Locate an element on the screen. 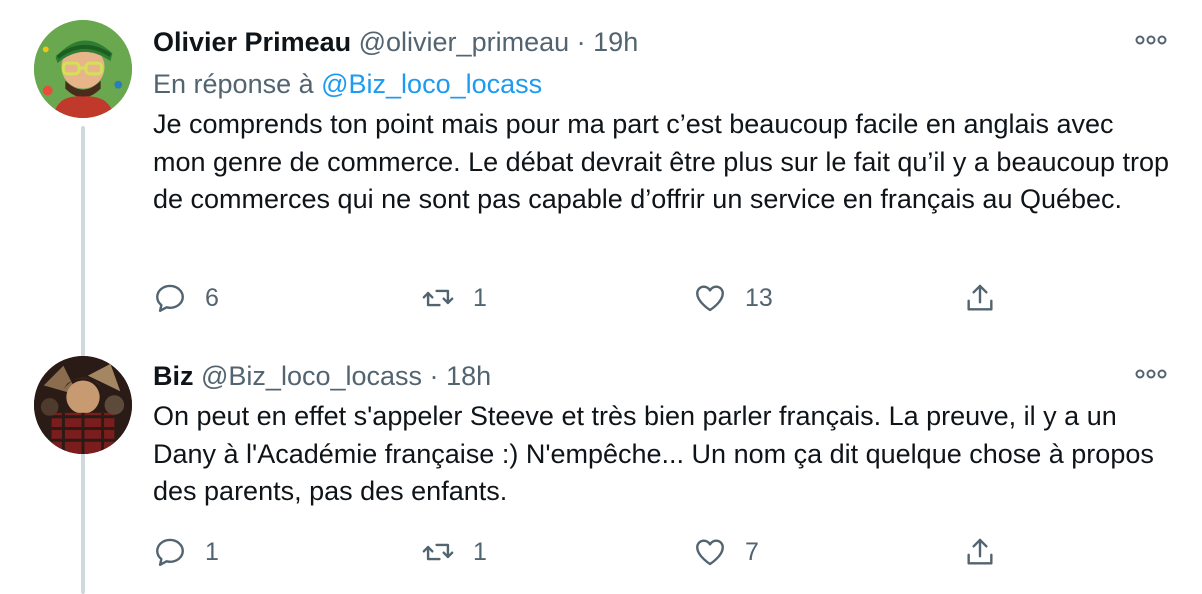 This screenshot has height=594, width=1202. timestamp: 19h is located at coordinates (615, 42).